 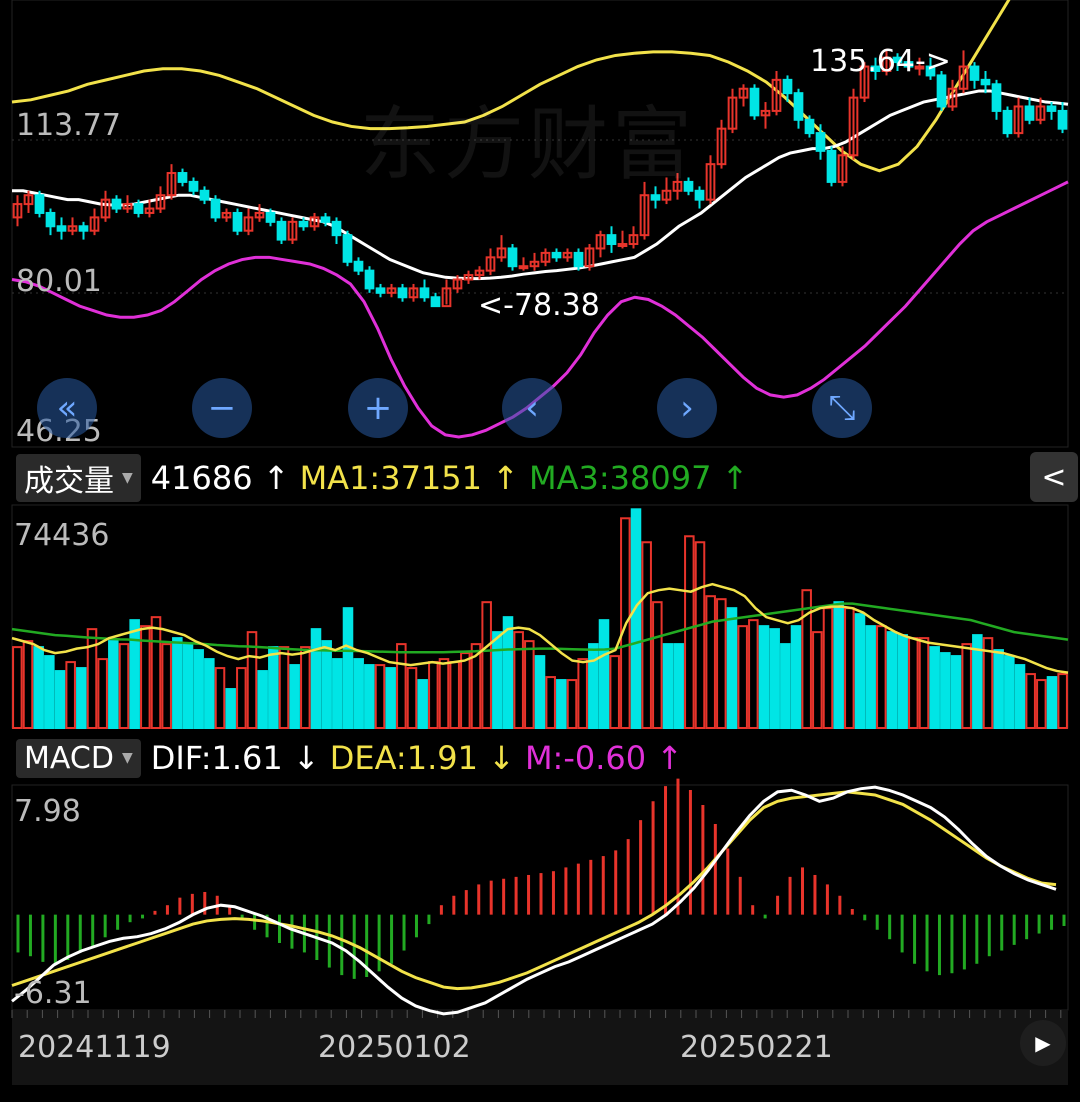 I want to click on volume-indicator-selector: 成交量 ▼, so click(x=78, y=478).